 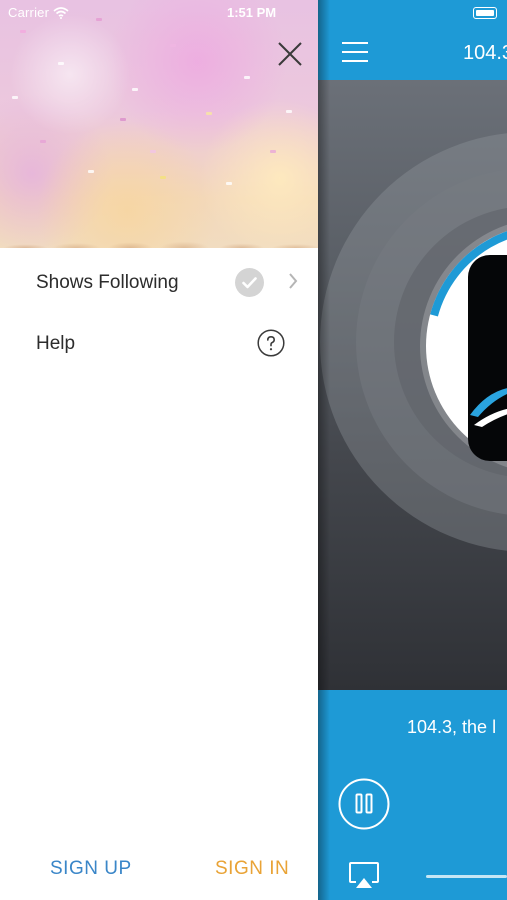 What do you see at coordinates (487, 358) in the screenshot?
I see `station-logo` at bounding box center [487, 358].